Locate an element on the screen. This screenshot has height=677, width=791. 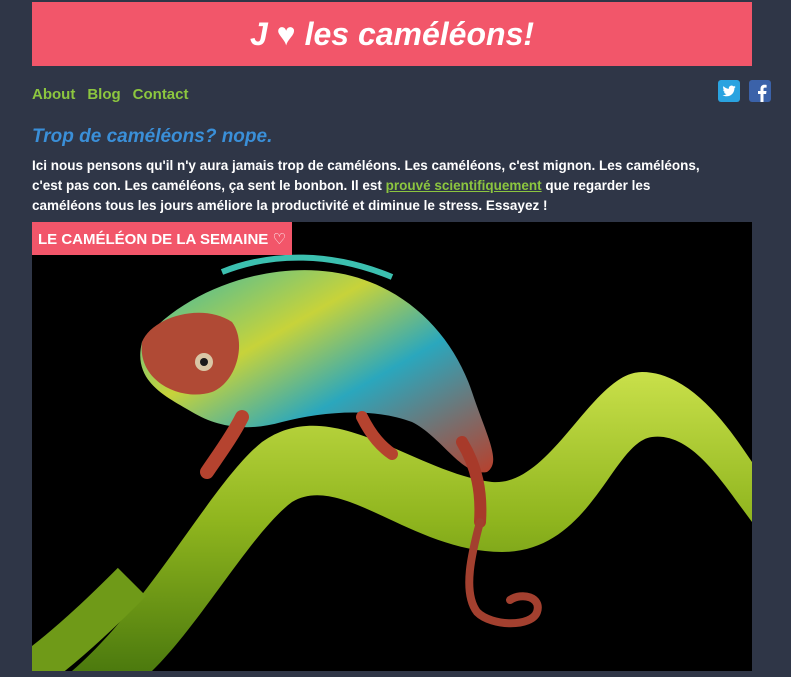
nav-link-about: About is located at coordinates (53, 94).